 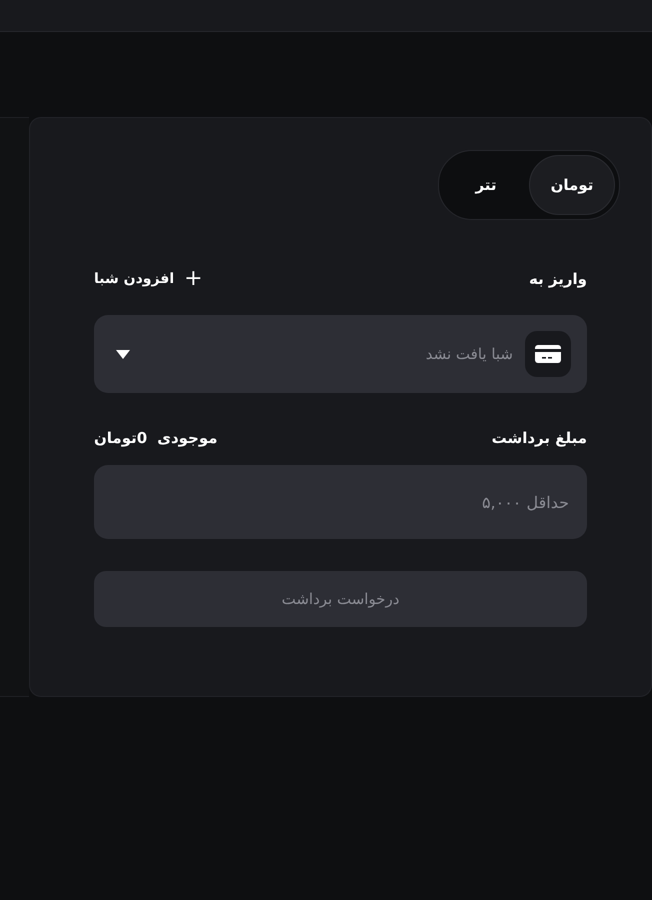 What do you see at coordinates (187, 438) in the screenshot?
I see `balance-label: موجودی` at bounding box center [187, 438].